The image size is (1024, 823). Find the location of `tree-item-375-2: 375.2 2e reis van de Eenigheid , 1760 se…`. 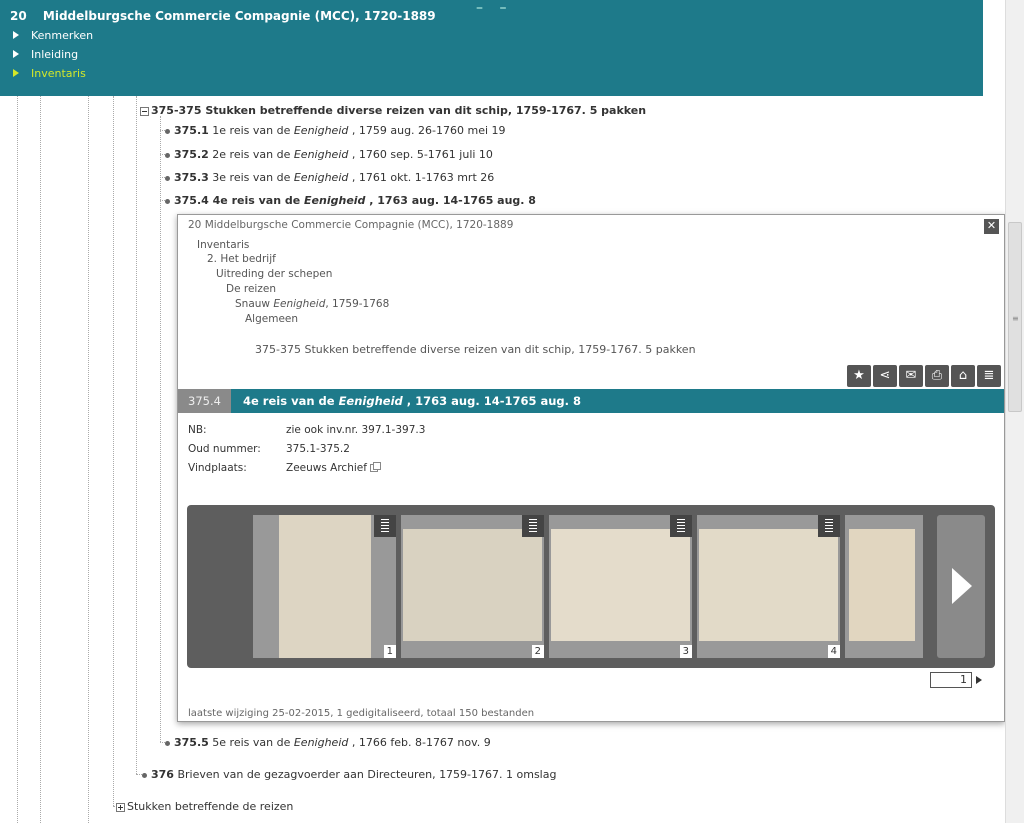

tree-item-375-2: 375.2 2e reis van de Eenigheid , 1760 se… is located at coordinates (329, 154).